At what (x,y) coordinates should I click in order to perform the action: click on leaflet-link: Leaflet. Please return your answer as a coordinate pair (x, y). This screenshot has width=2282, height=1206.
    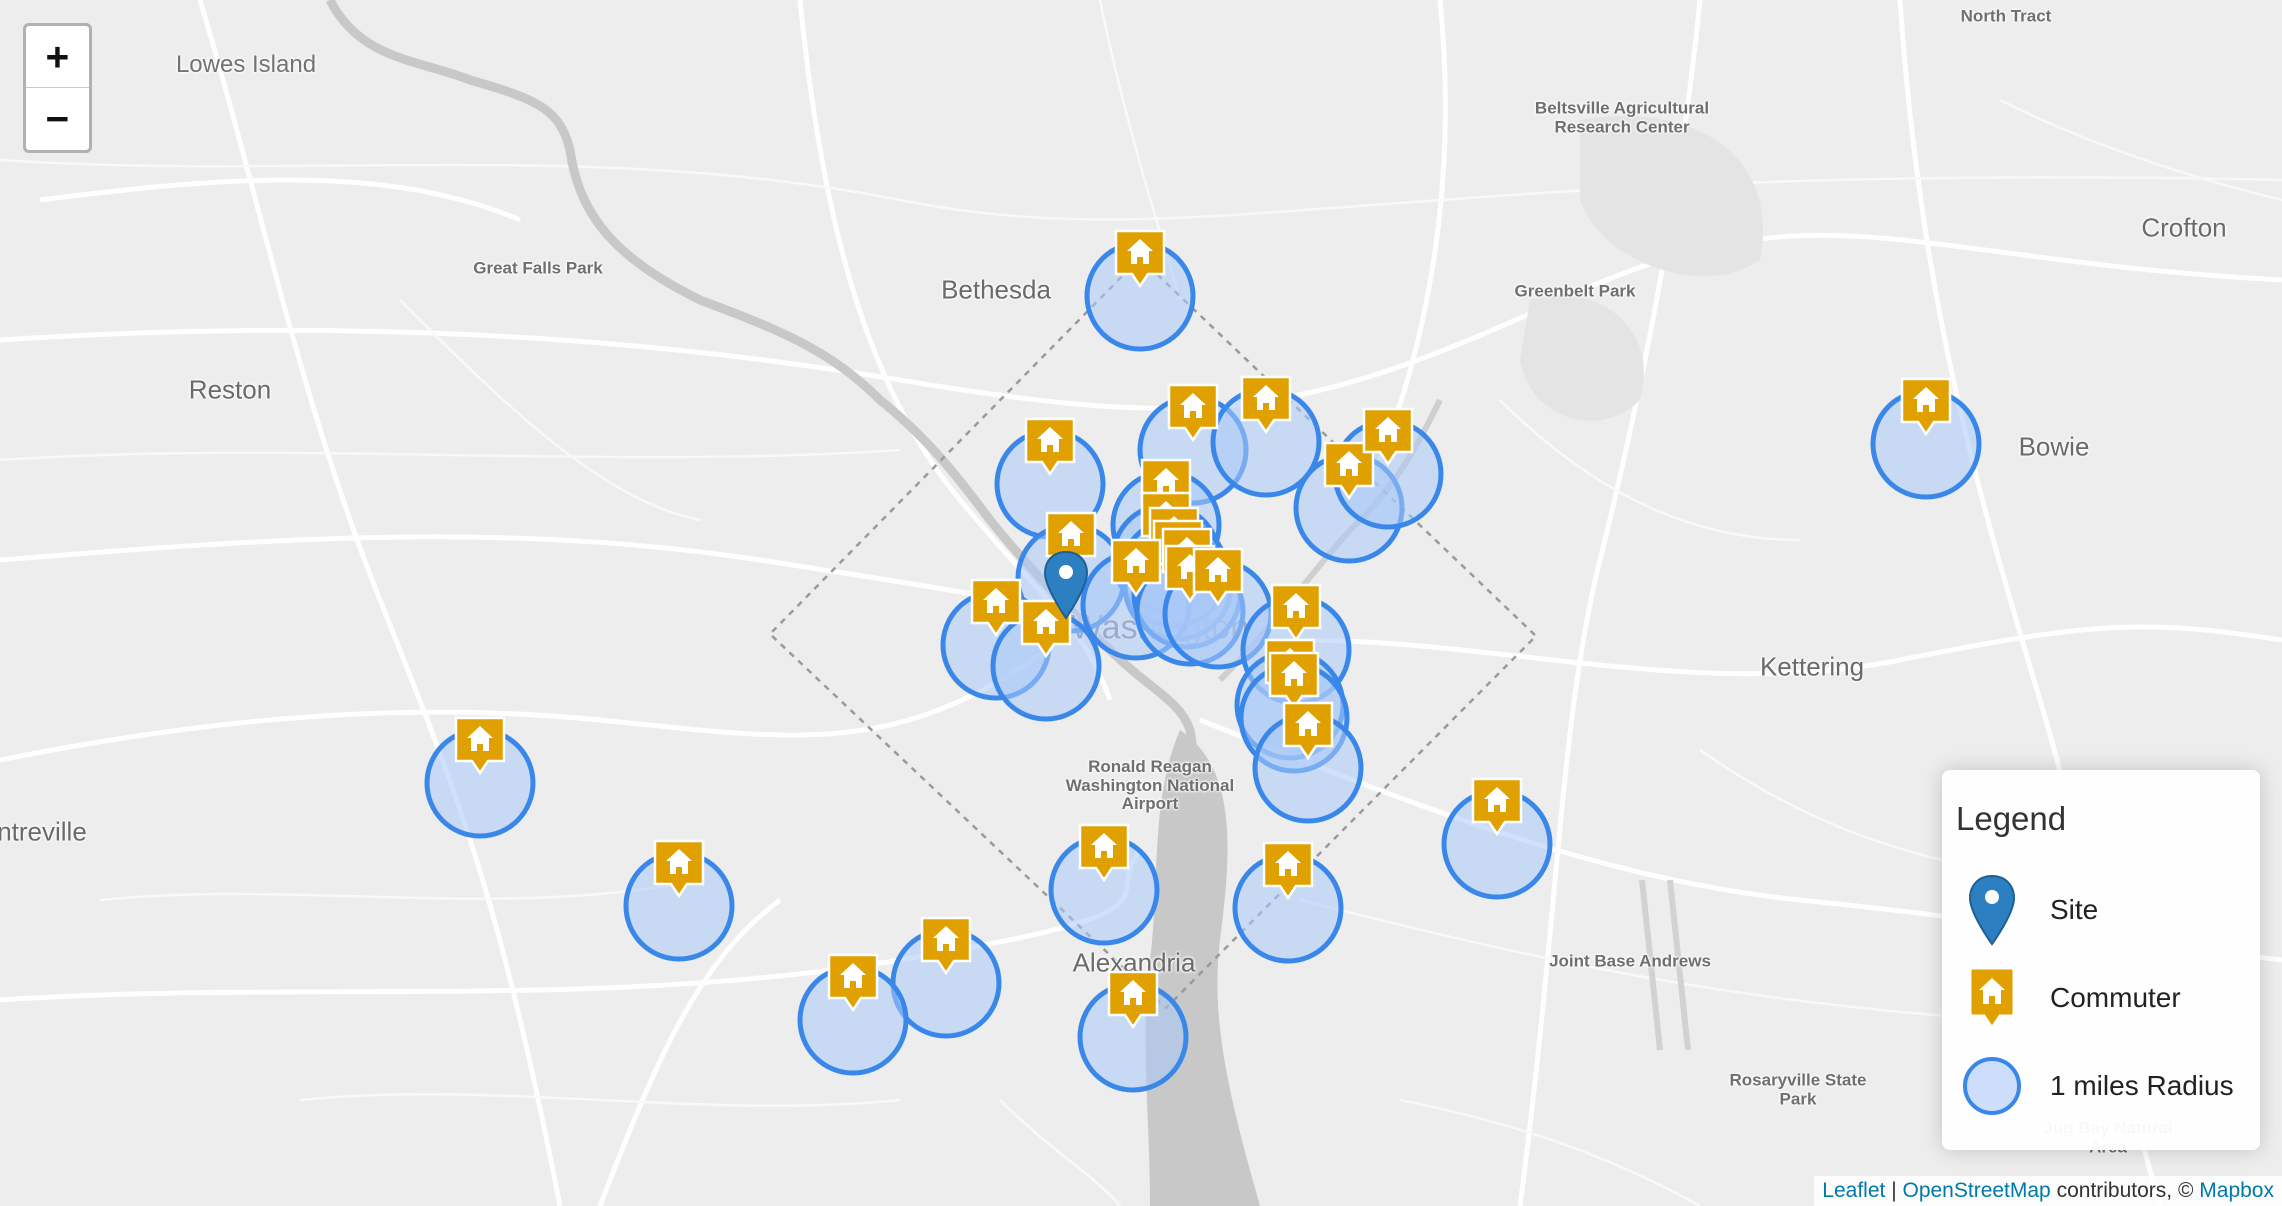
    Looking at the image, I should click on (1853, 1190).